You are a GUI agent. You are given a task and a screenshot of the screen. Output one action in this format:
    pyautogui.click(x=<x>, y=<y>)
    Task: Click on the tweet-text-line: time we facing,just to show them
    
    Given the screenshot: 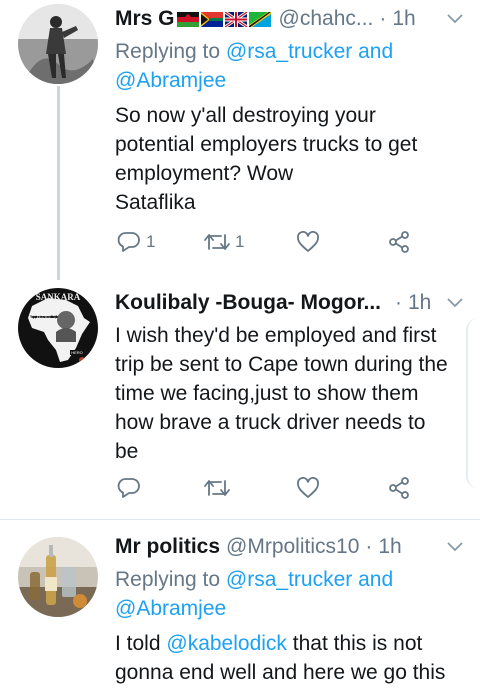 What is the action you would take?
    pyautogui.click(x=267, y=393)
    